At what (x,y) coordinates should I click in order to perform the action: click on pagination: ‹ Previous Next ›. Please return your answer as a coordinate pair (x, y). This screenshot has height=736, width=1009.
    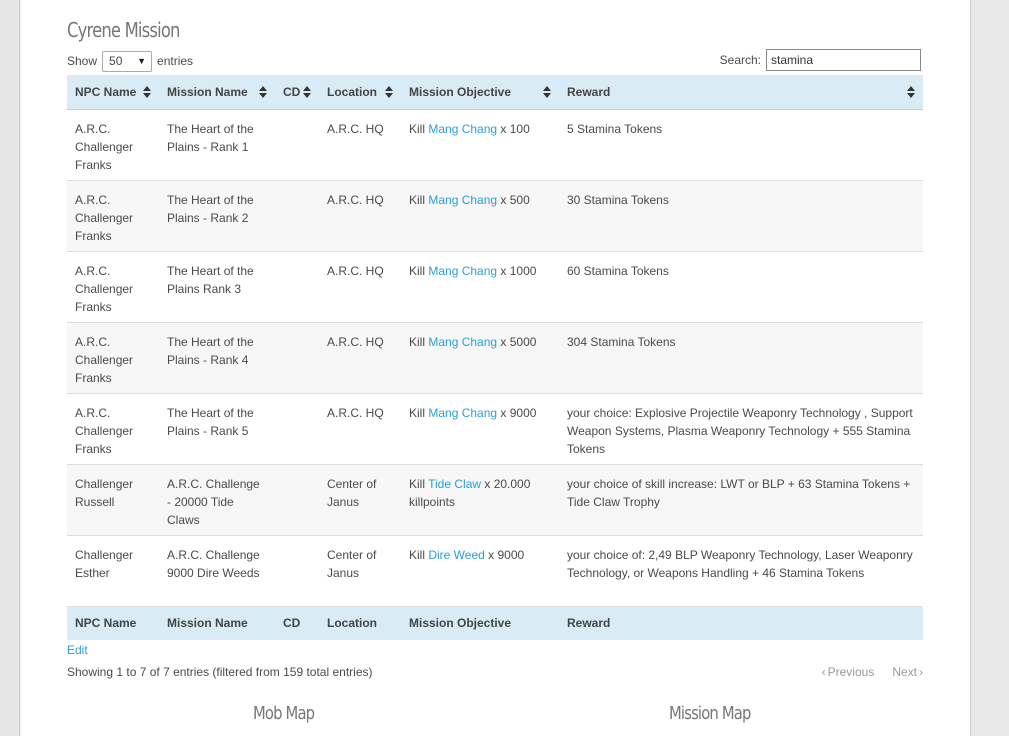
    Looking at the image, I should click on (872, 672).